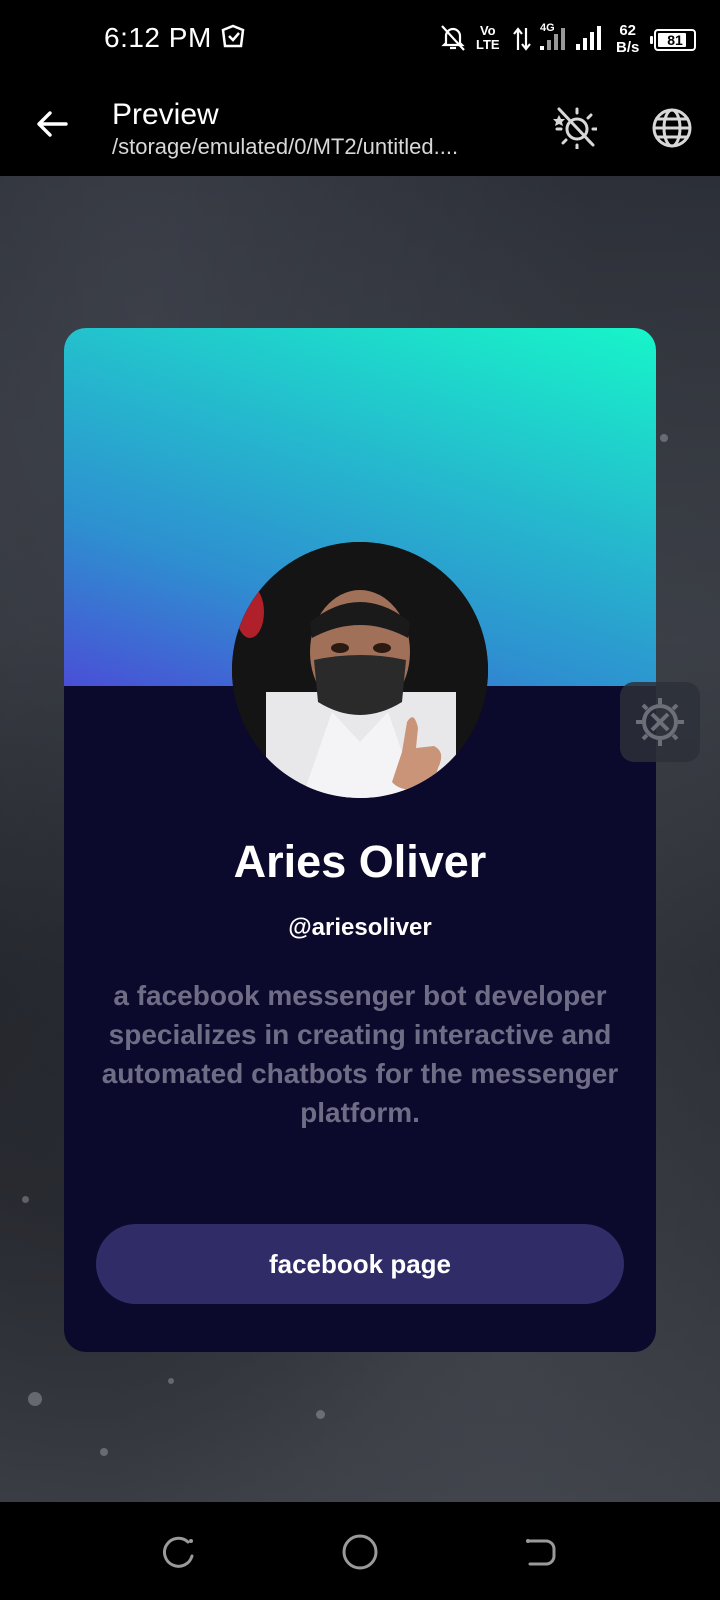 Image resolution: width=720 pixels, height=1600 pixels. I want to click on navigation-bar, so click(360, 1551).